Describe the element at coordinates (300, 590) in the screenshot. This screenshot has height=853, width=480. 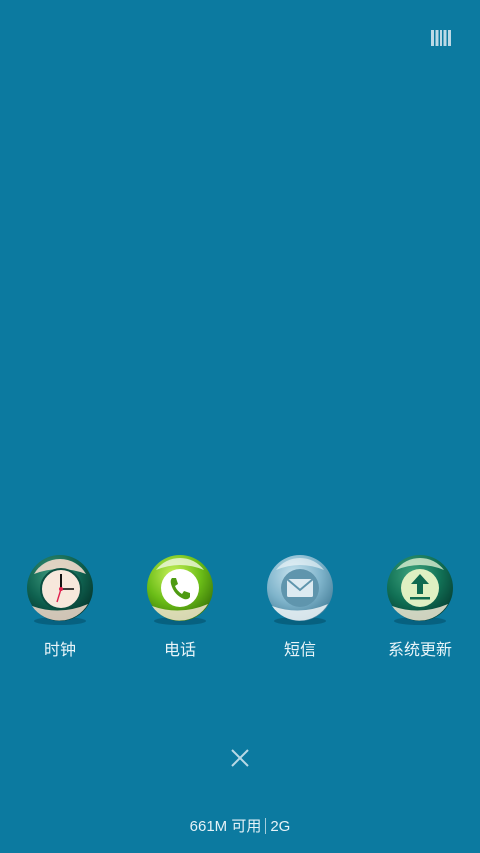
I see `message-icon` at that location.